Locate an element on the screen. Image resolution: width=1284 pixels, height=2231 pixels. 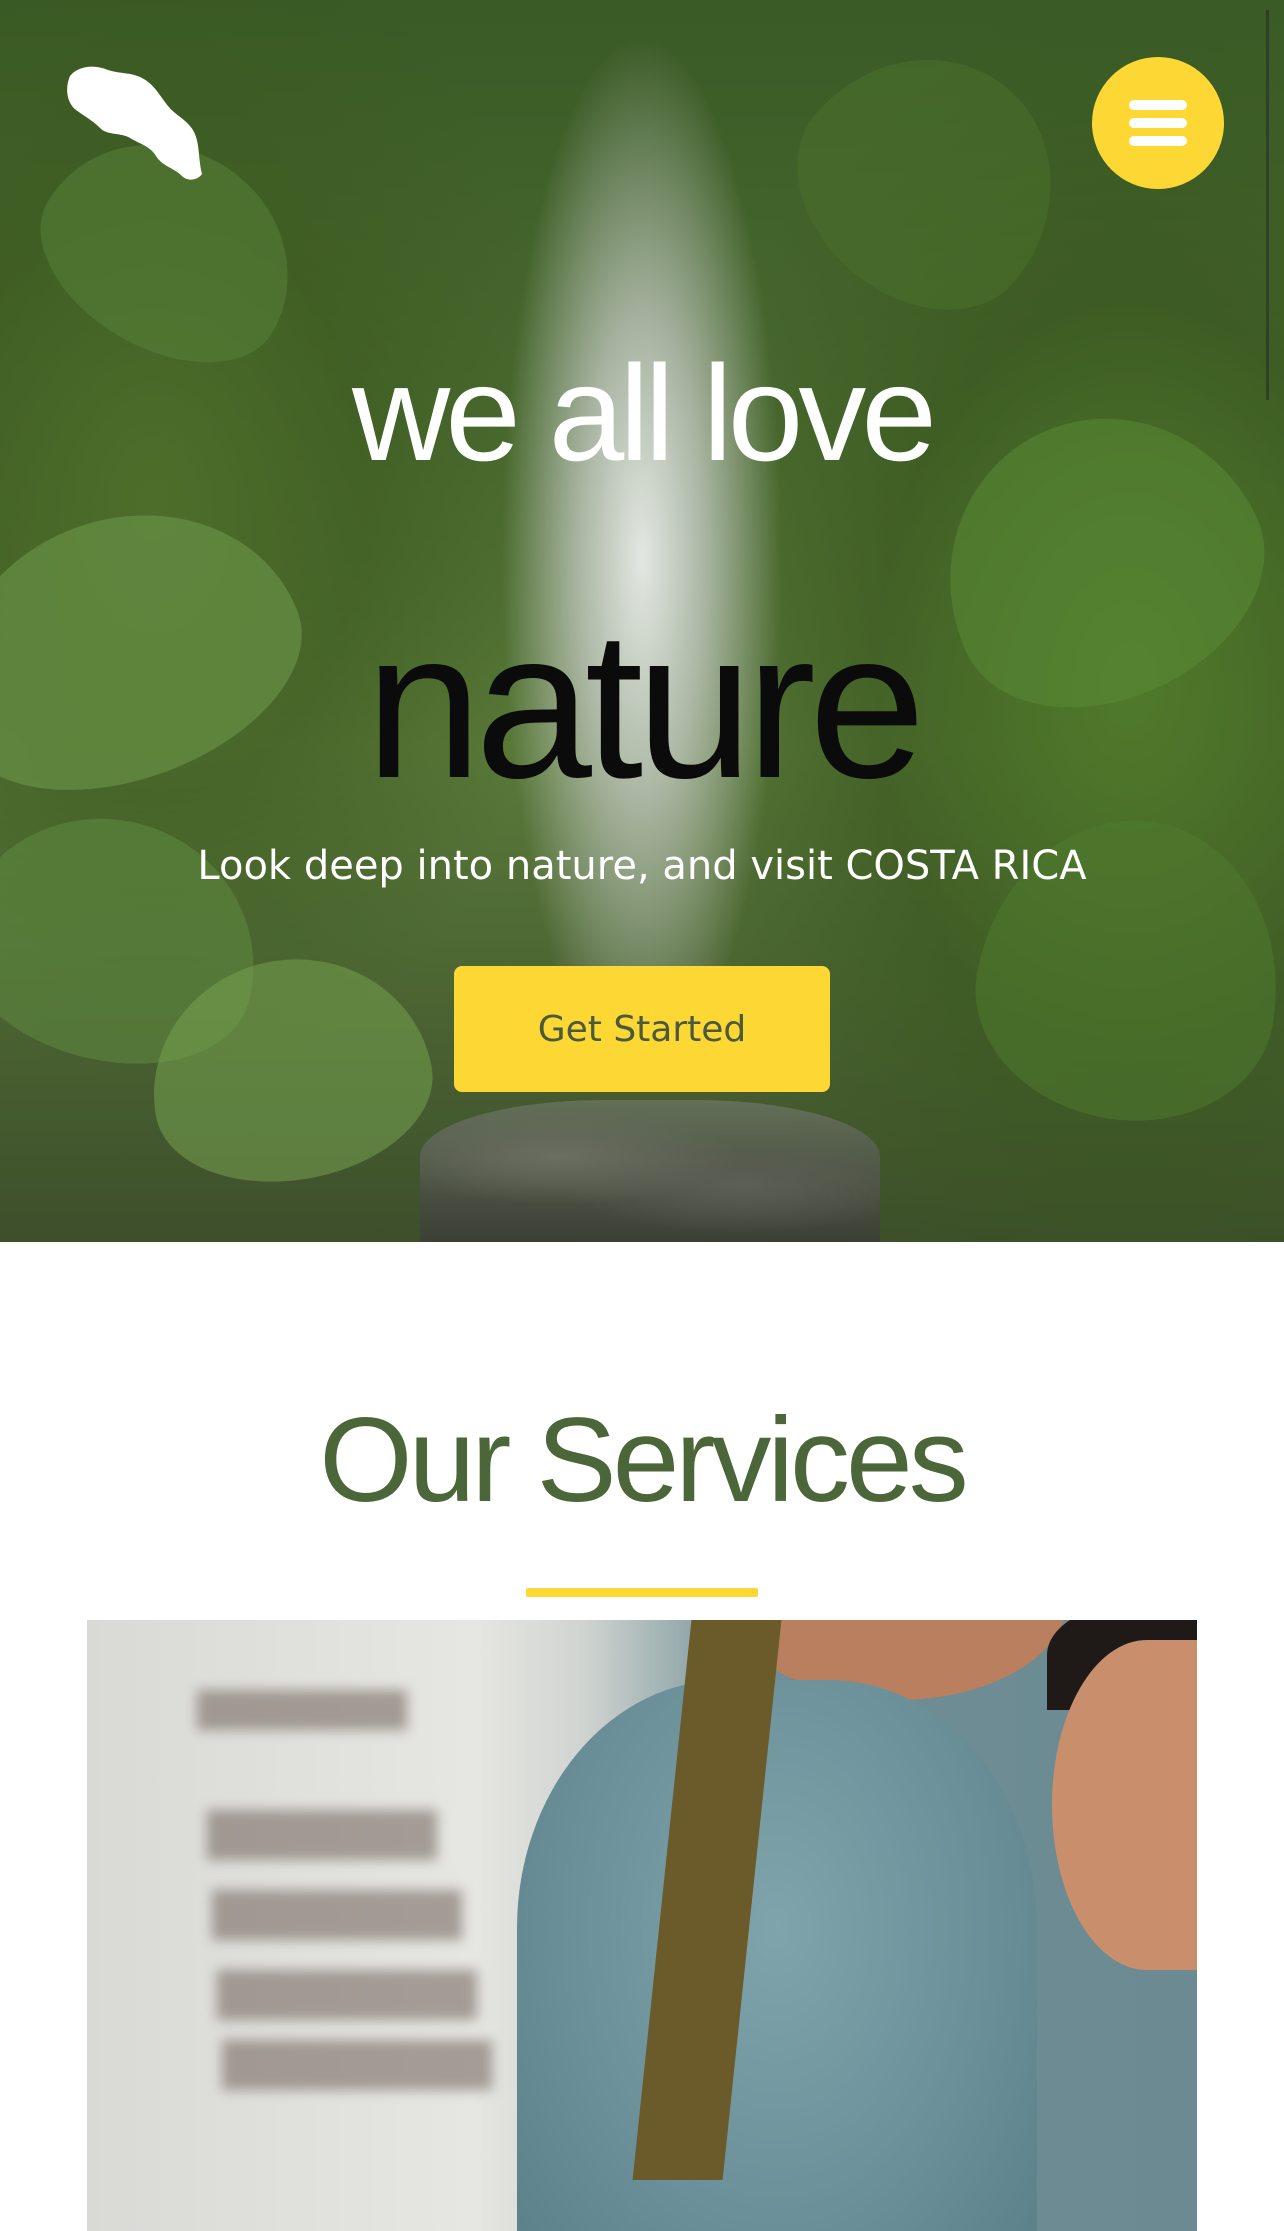
foliage-decoration is located at coordinates (930, 180).